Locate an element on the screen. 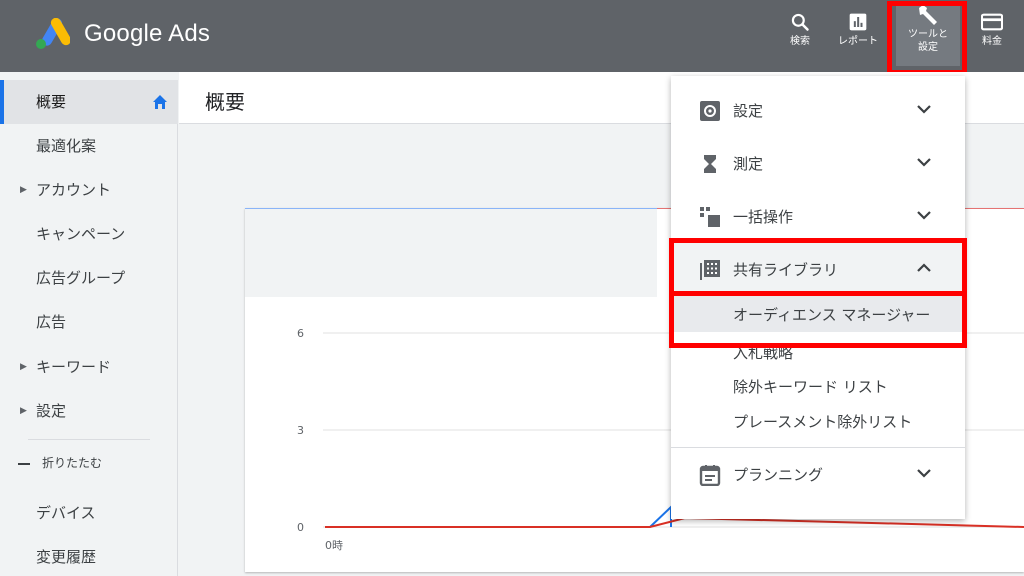  bar-chart-icon is located at coordinates (858, 22).